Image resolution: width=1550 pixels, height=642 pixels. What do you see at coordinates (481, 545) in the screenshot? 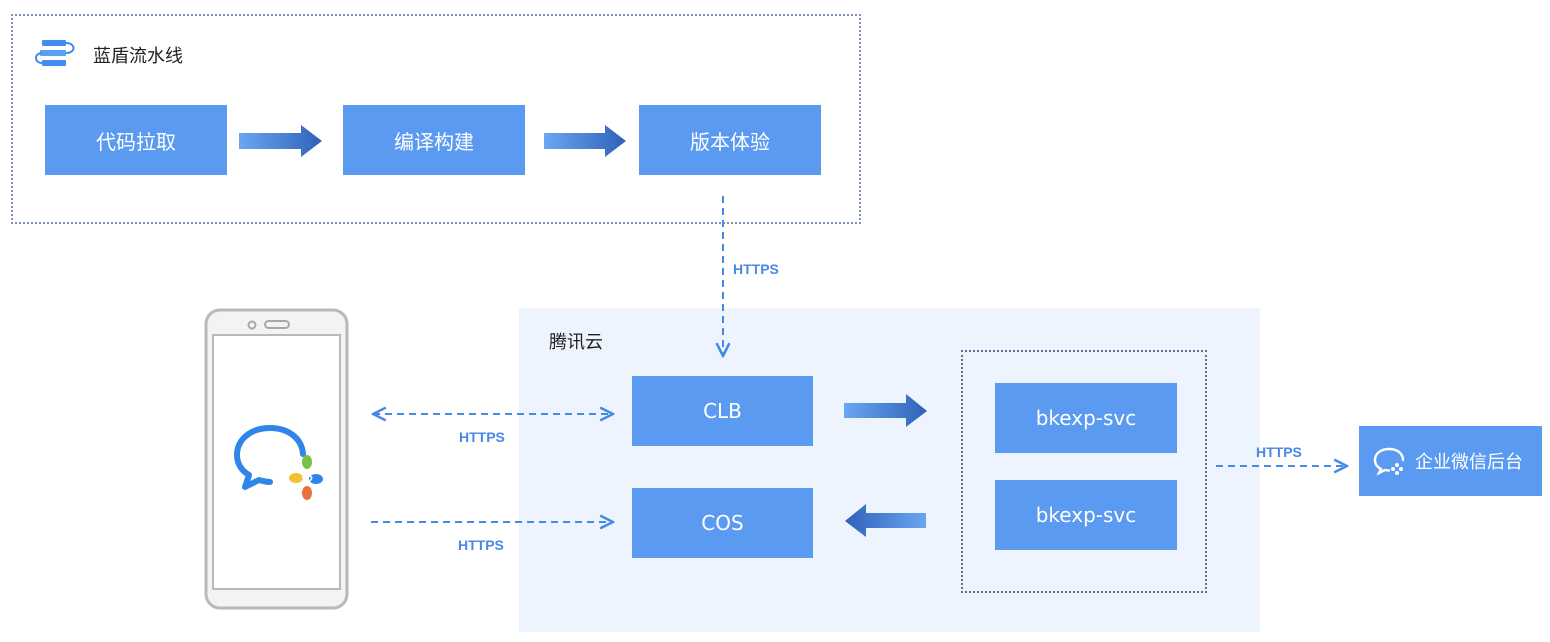
I see `https-label-phone-cos: HTTPS` at bounding box center [481, 545].